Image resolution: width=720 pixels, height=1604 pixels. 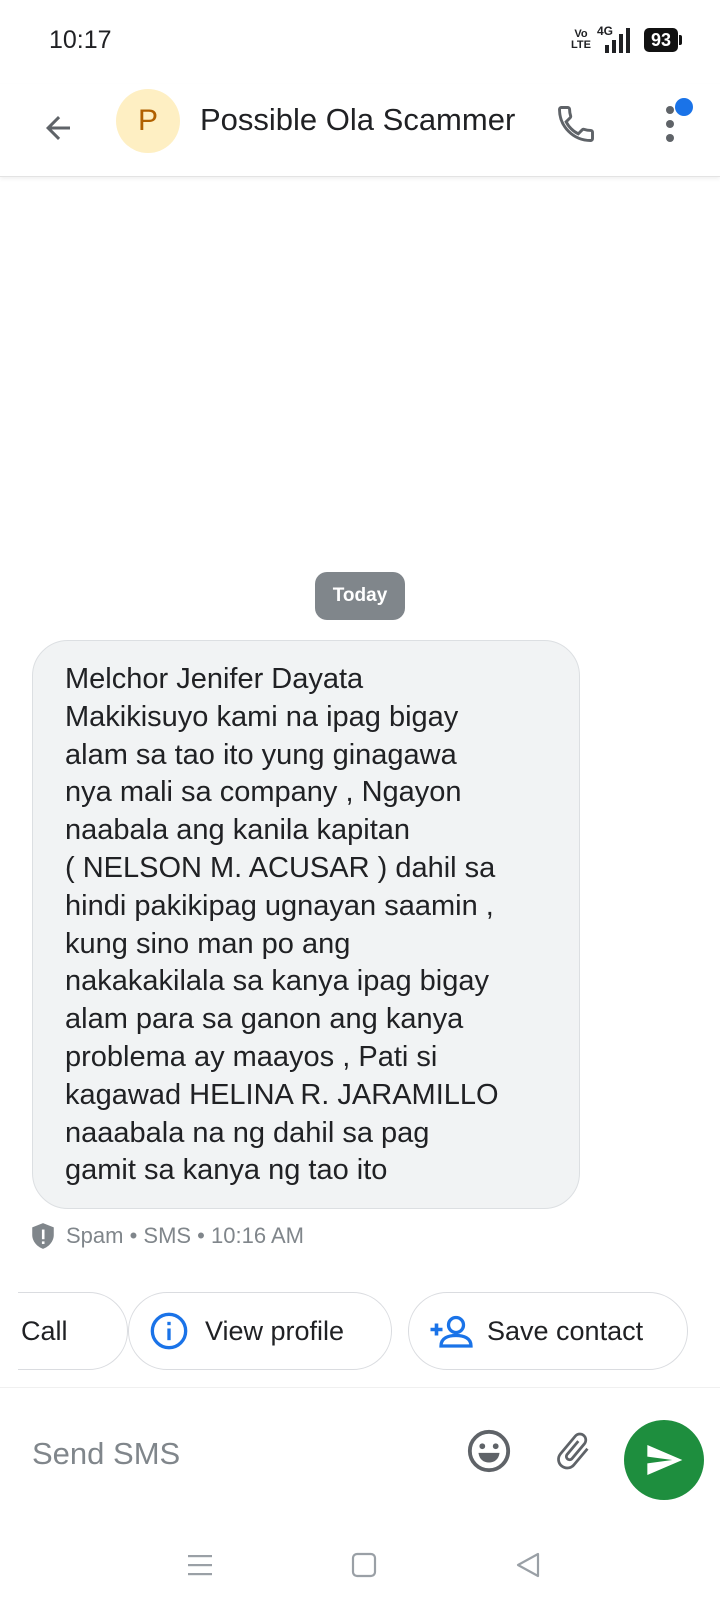 I want to click on triangle-back-icon, so click(x=528, y=1565).